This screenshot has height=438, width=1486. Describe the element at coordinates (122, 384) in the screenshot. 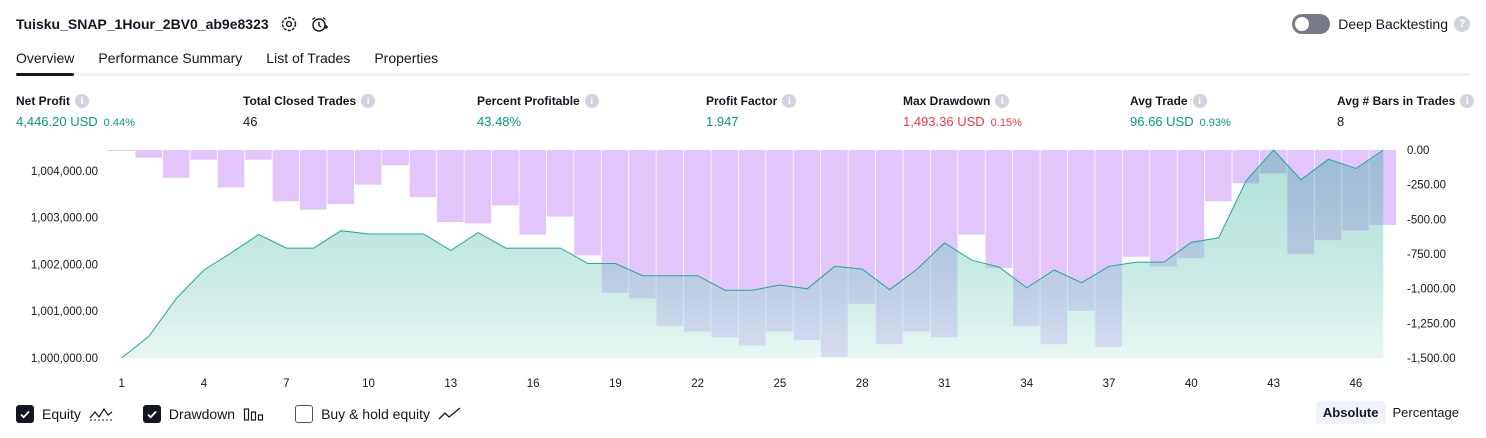

I see `x-axis-tick: 1` at that location.